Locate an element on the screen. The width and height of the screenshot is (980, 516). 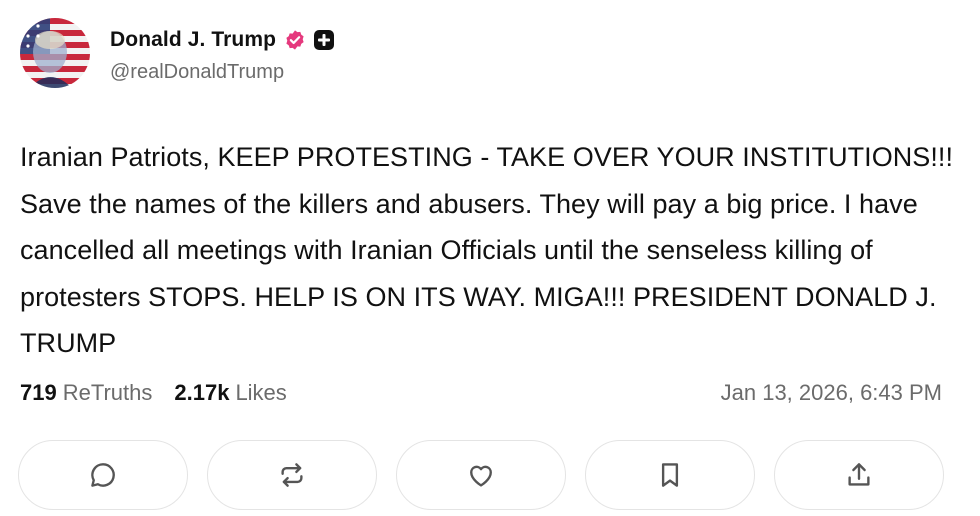
retruths-count: 719 is located at coordinates (38, 392).